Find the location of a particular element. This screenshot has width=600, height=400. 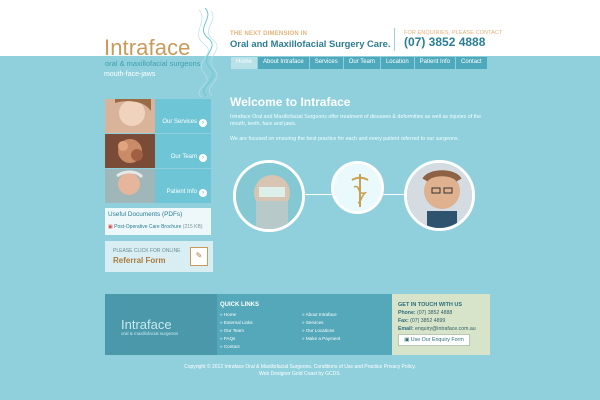

nav-about: About Intraface is located at coordinates (283, 63).